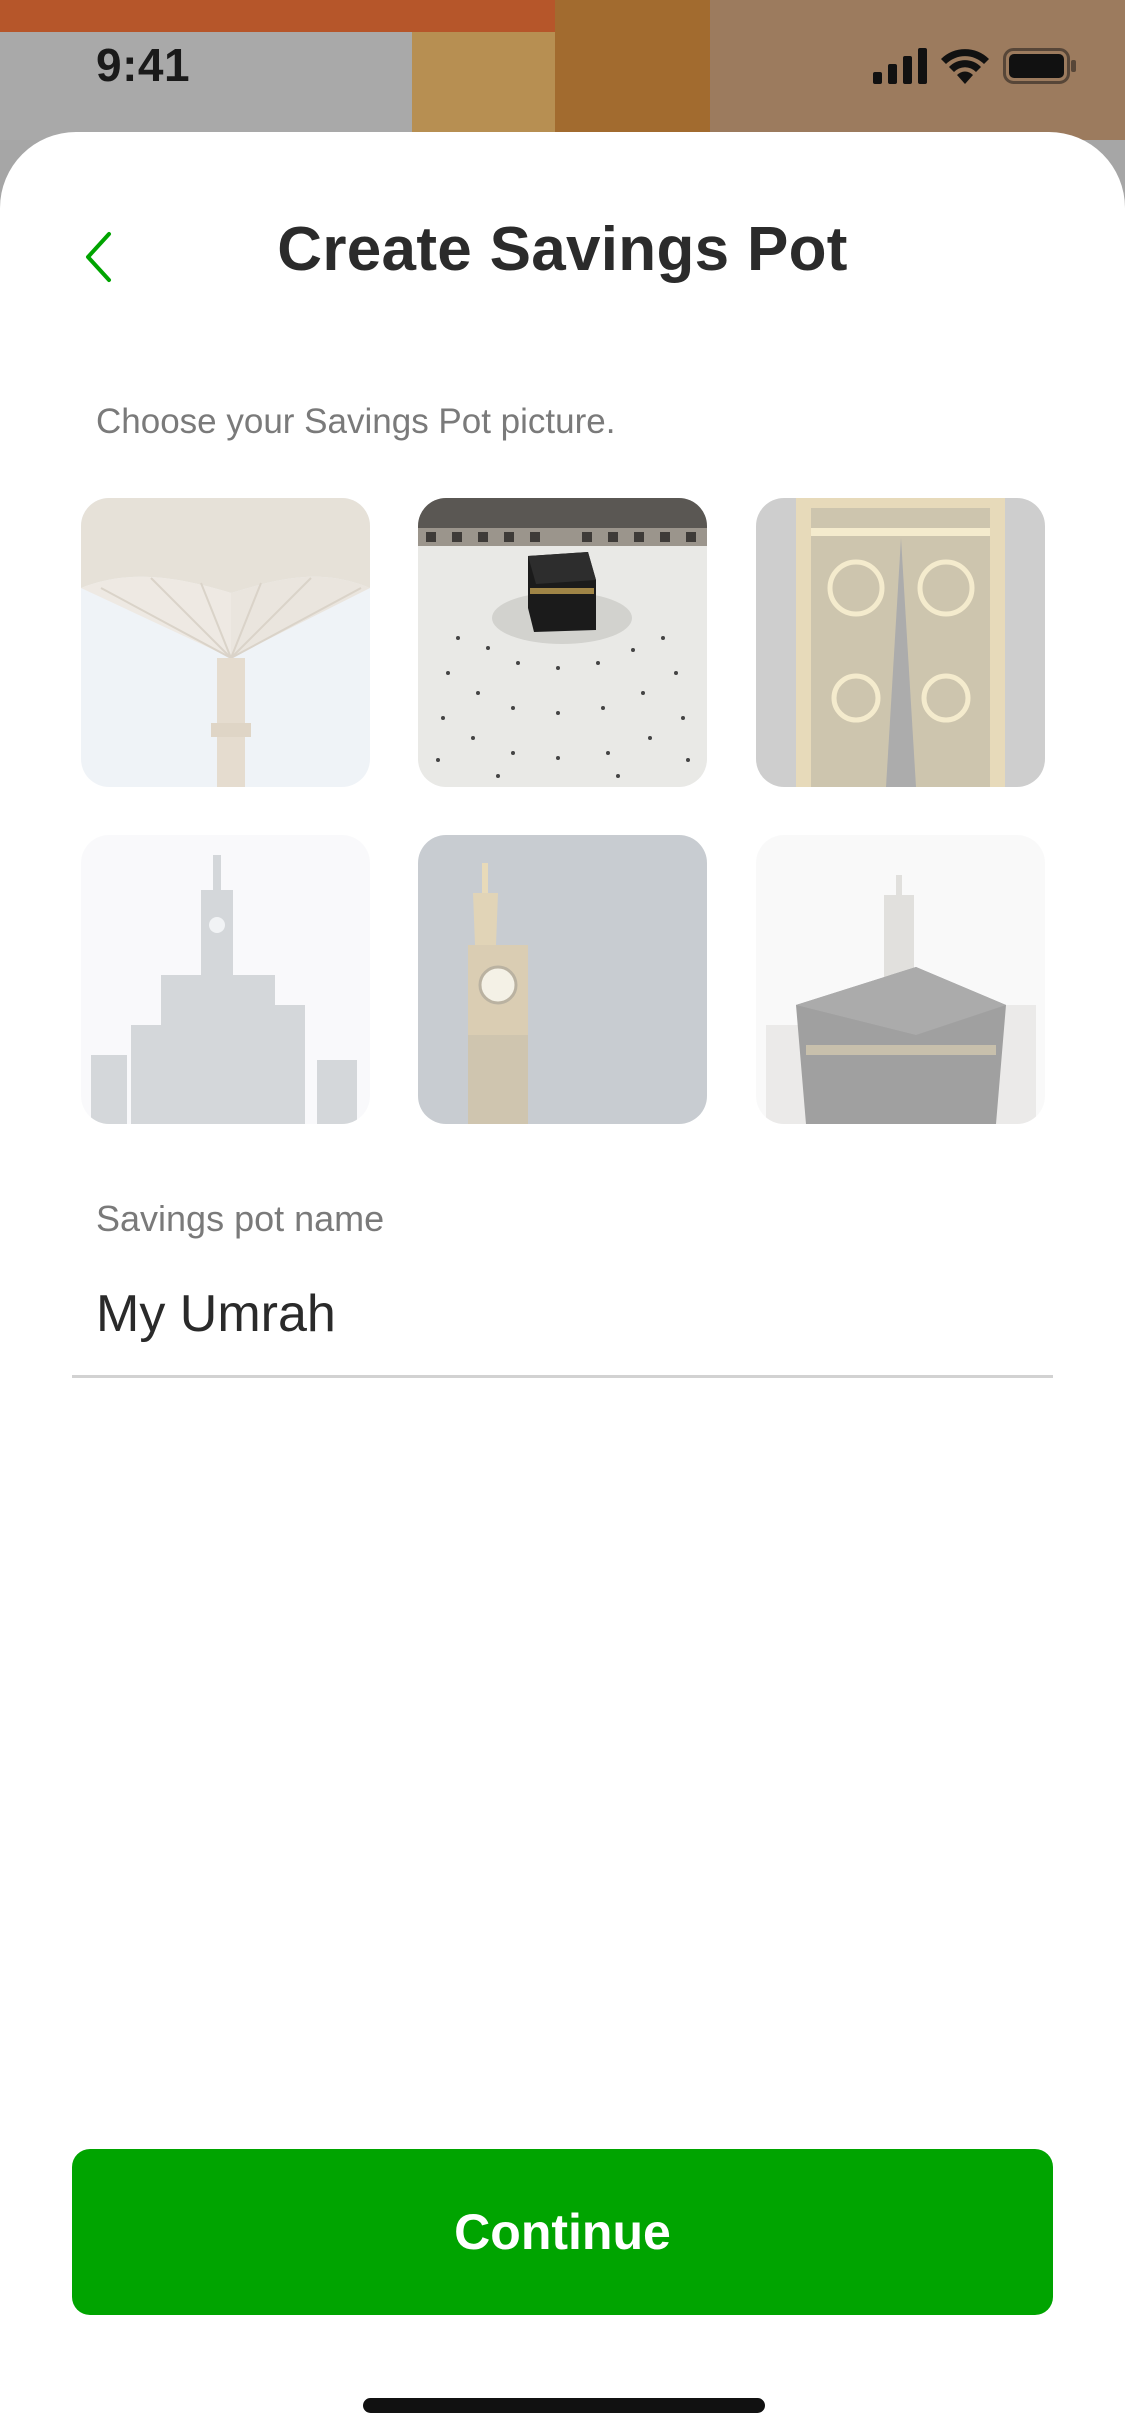 Image resolution: width=1125 pixels, height=2436 pixels. What do you see at coordinates (965, 66) in the screenshot?
I see `wifi-icon` at bounding box center [965, 66].